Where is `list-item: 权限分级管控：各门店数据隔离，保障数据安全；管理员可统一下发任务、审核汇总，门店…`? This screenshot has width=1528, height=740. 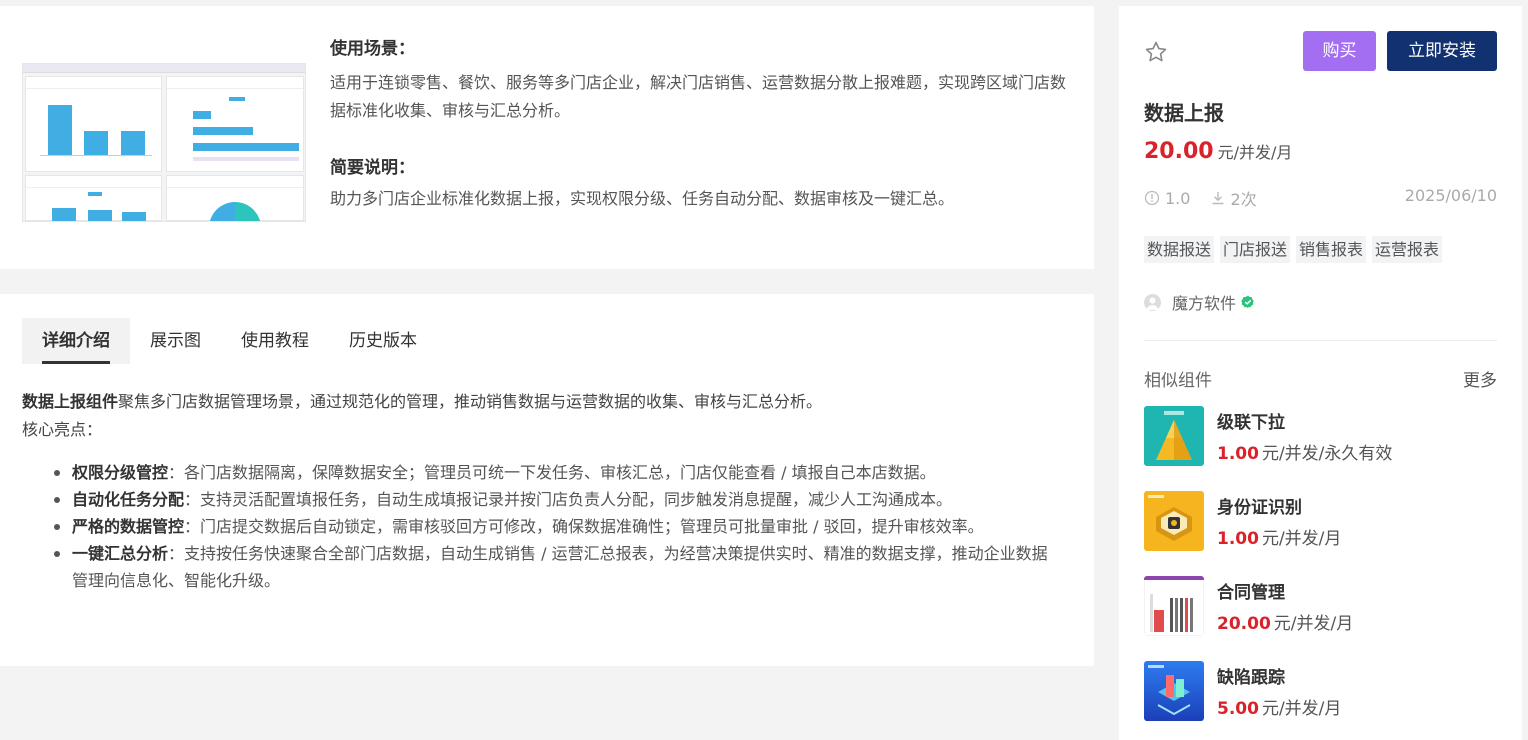
list-item: 权限分级管控：各门店数据隔离，保障数据安全；管理员可统一下发任务、审核汇总，门店… is located at coordinates (557, 472).